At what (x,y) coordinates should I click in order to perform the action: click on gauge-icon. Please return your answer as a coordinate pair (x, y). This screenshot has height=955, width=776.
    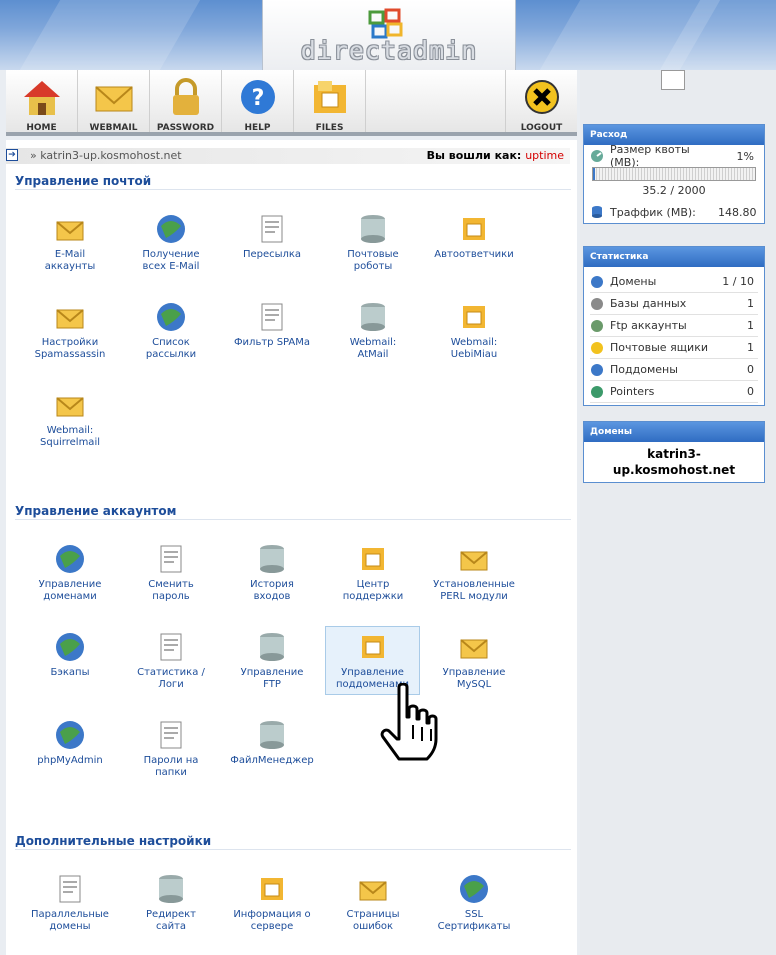
    Looking at the image, I should click on (597, 156).